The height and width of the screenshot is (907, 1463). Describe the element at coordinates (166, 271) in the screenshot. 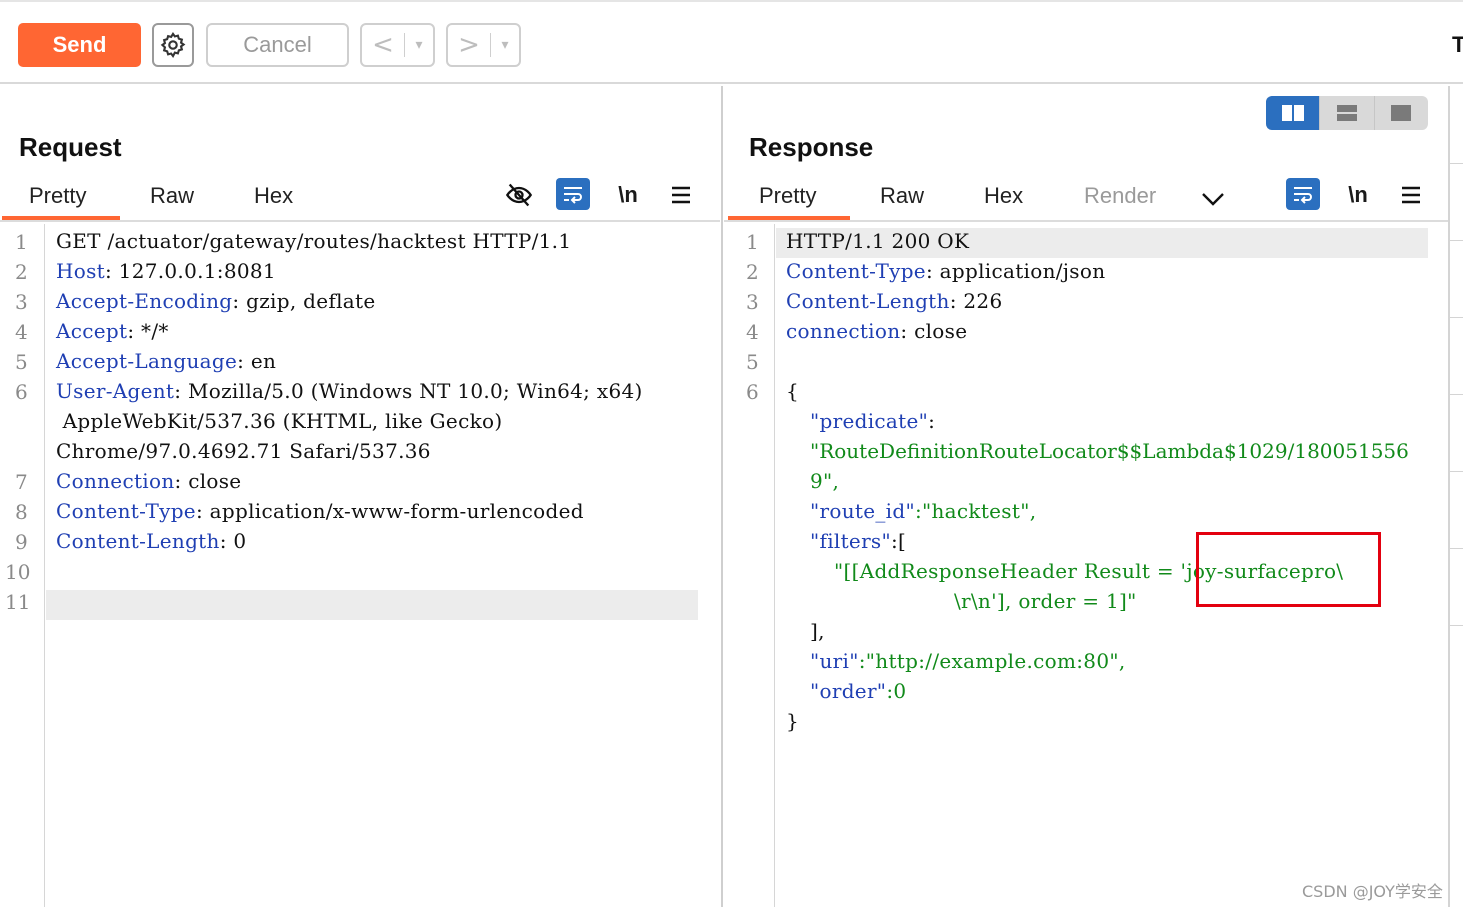

I see `request-line: Host: 127.0.0.1:8081` at that location.